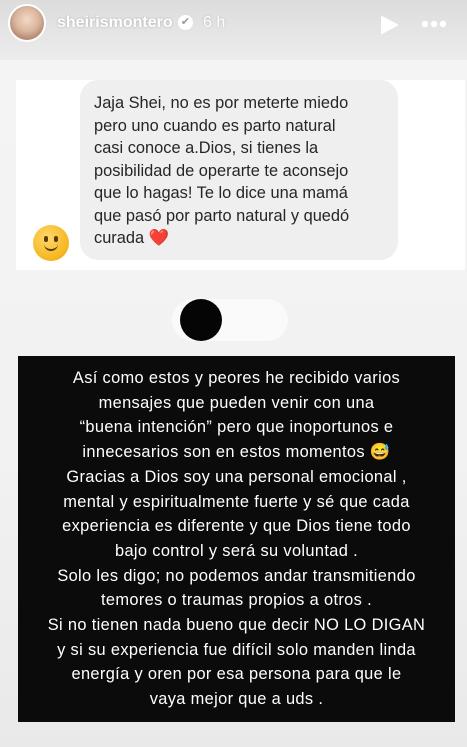 The image size is (467, 747). What do you see at coordinates (51, 243) in the screenshot?
I see `upside-down-face-emoji-icon` at bounding box center [51, 243].